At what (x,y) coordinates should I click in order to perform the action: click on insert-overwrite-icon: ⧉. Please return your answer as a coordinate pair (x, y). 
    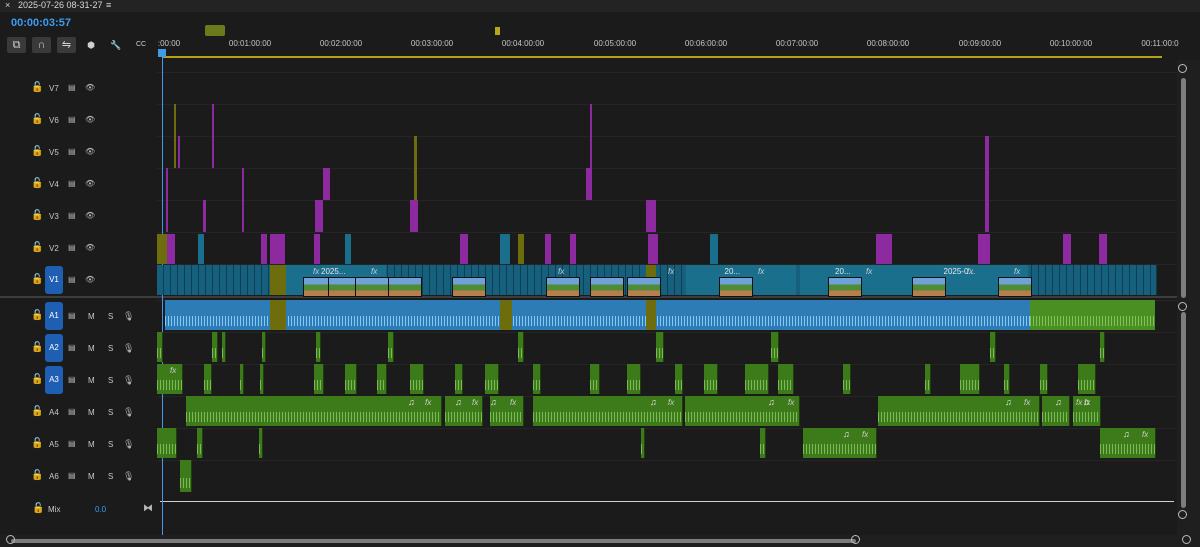
    Looking at the image, I should click on (16, 45).